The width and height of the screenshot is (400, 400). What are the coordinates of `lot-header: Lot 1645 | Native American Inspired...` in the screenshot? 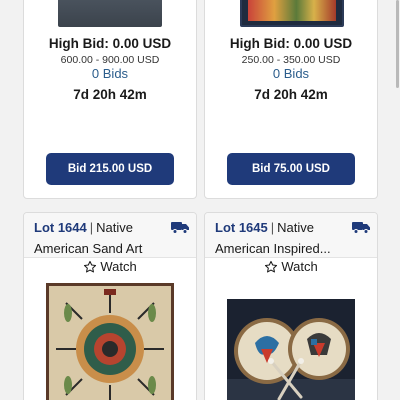 It's located at (291, 235).